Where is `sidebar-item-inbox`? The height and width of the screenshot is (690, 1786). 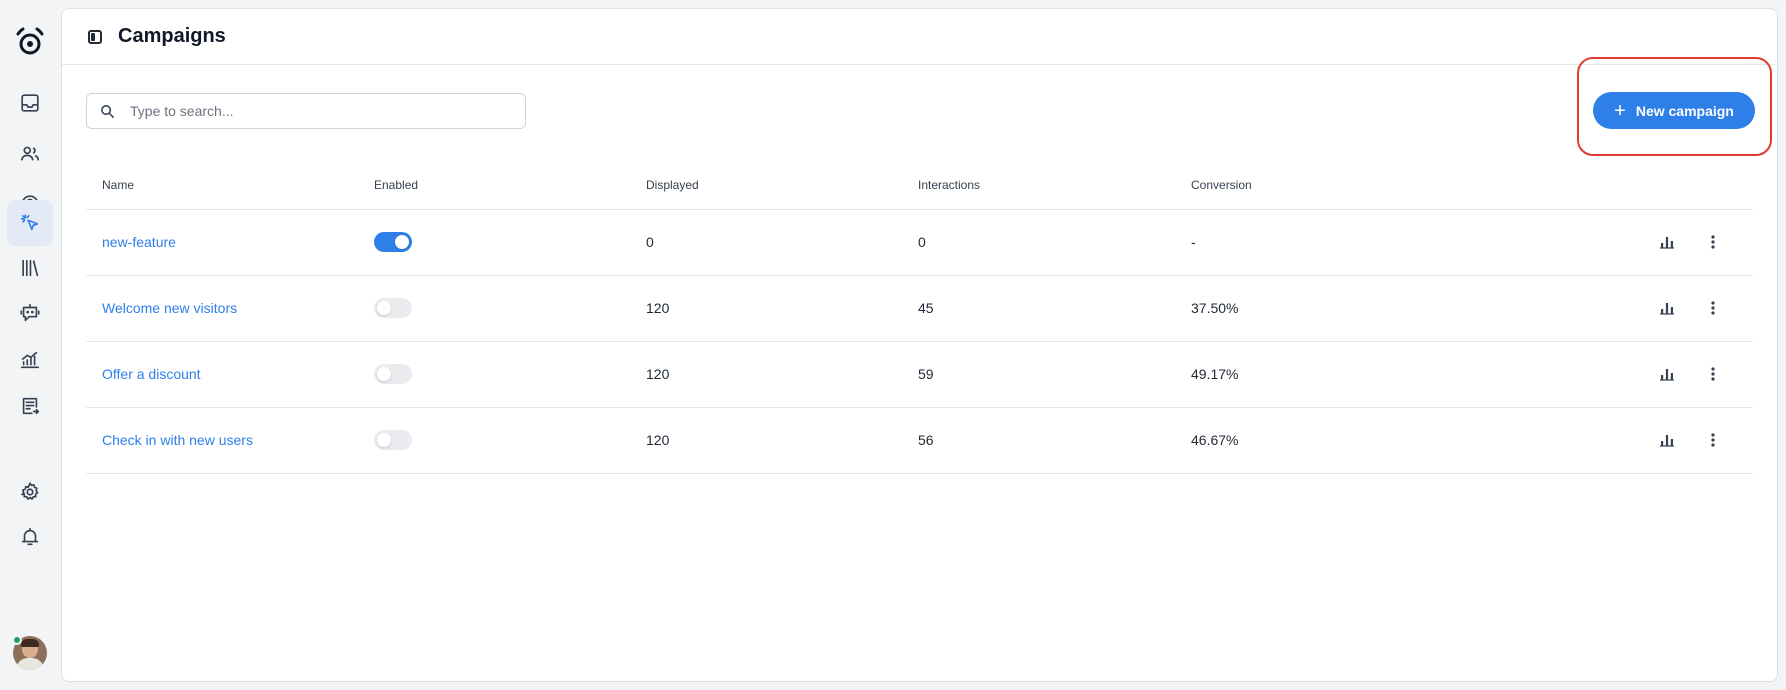
sidebar-item-inbox is located at coordinates (30, 103).